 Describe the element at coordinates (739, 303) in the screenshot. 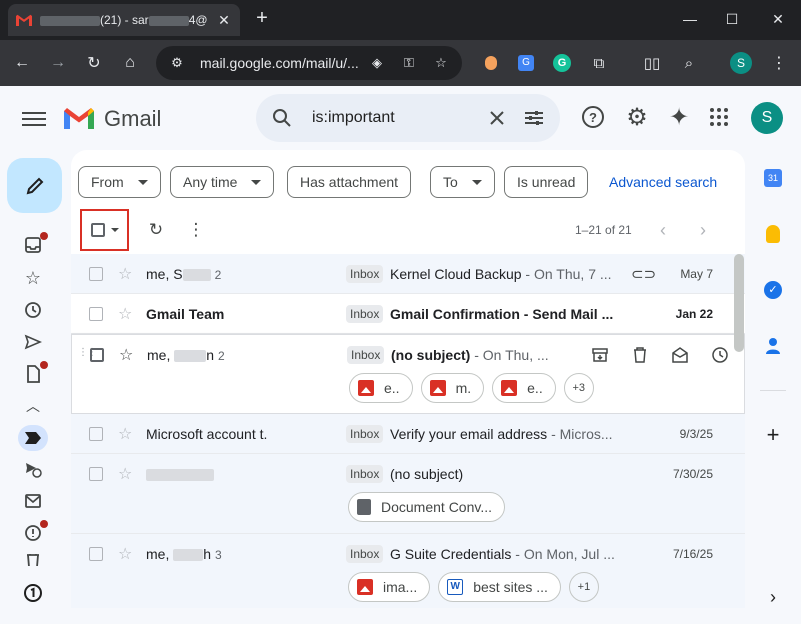

I see `mail-list-scrollbar` at that location.